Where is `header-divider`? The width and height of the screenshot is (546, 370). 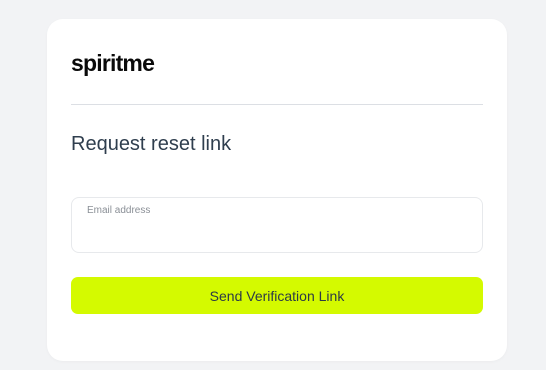 header-divider is located at coordinates (277, 104).